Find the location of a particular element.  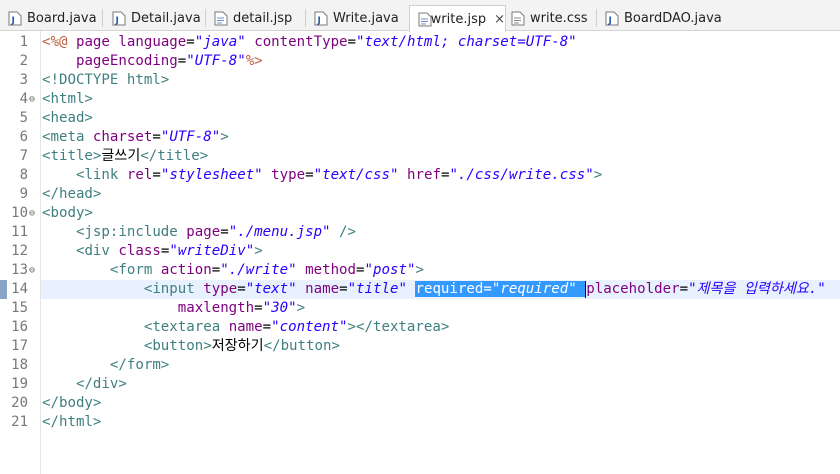

code-token: type is located at coordinates (220, 289).